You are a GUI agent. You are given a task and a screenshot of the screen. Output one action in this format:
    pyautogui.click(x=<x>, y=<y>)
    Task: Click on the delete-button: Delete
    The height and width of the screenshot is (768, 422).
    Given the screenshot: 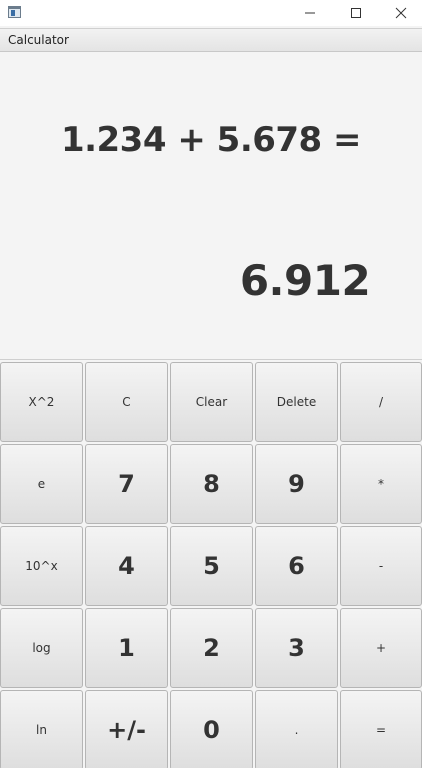 What is the action you would take?
    pyautogui.click(x=296, y=402)
    